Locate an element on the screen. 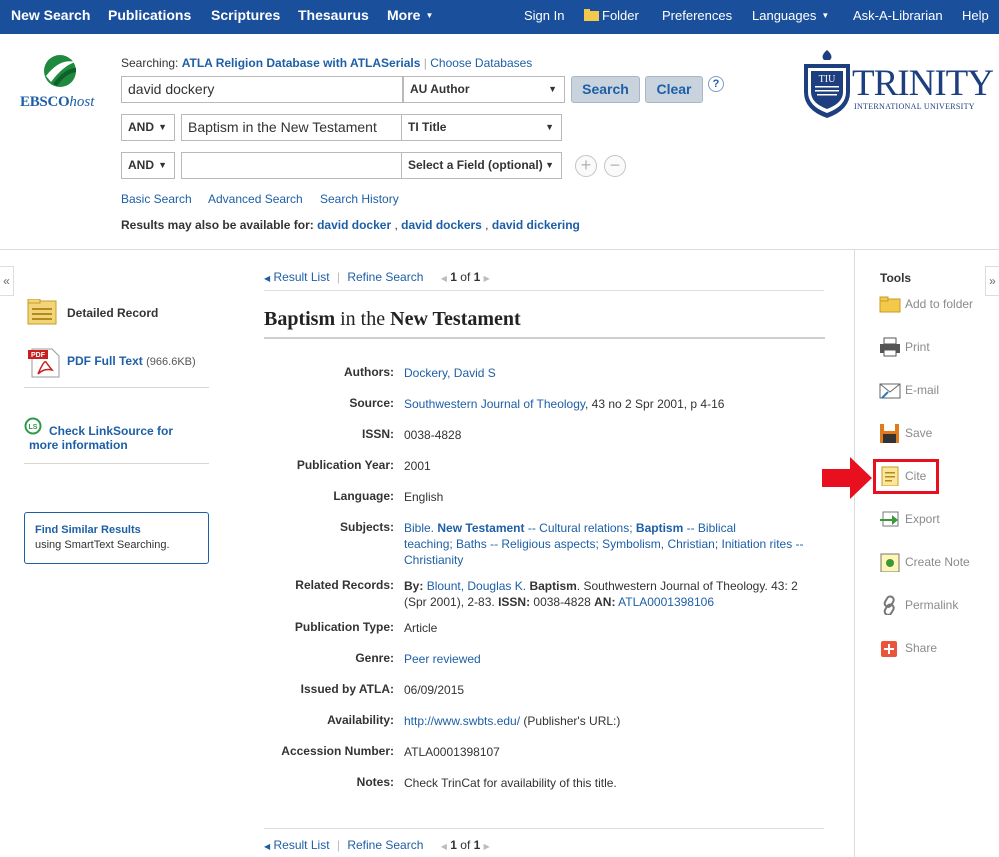 This screenshot has height=857, width=999. find-similar-sub: using SmartText Searching. is located at coordinates (102, 545).